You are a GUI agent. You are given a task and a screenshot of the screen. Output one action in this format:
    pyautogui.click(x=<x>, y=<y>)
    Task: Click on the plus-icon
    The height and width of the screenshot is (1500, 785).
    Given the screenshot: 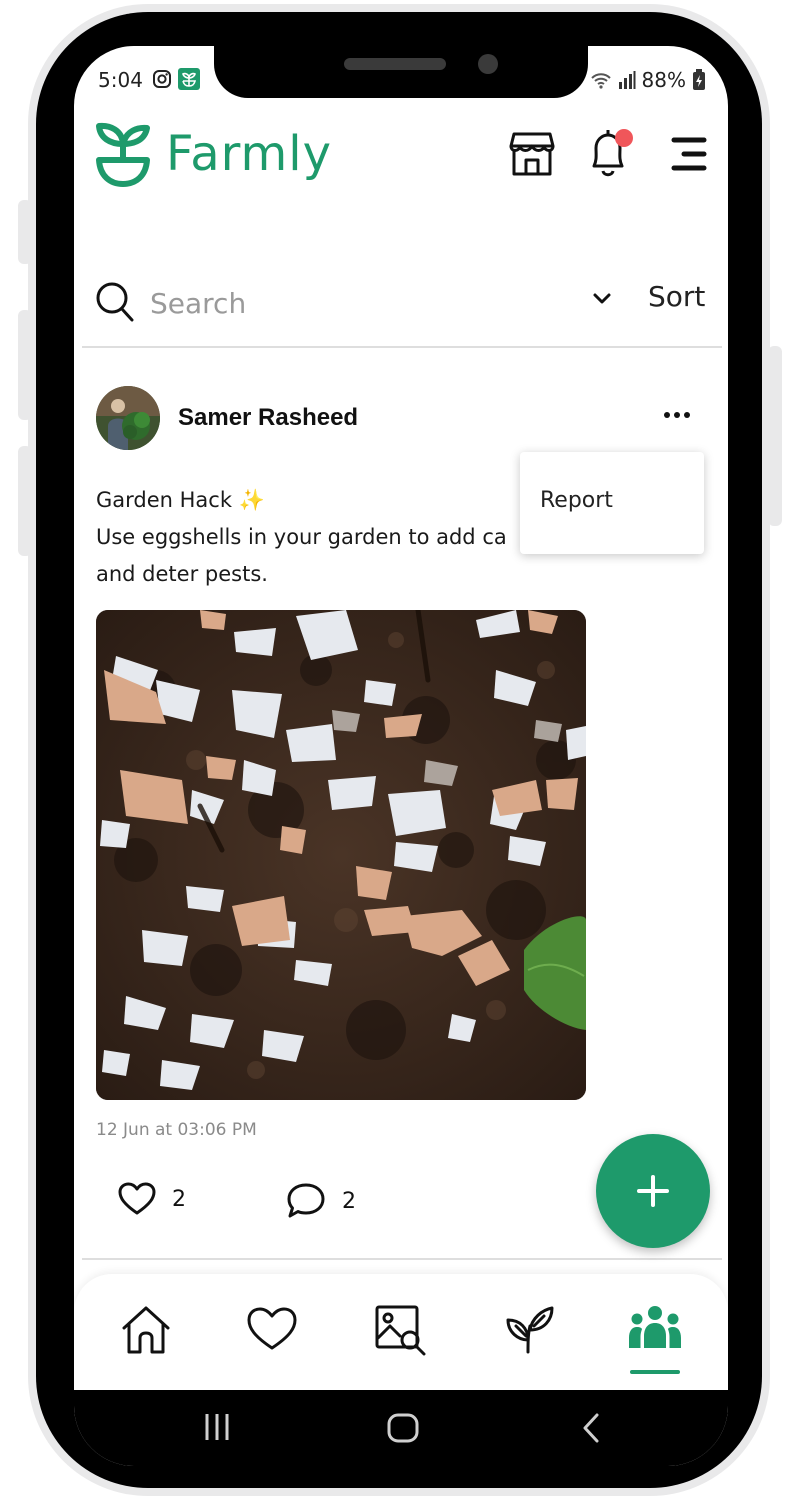 What is the action you would take?
    pyautogui.click(x=653, y=1191)
    